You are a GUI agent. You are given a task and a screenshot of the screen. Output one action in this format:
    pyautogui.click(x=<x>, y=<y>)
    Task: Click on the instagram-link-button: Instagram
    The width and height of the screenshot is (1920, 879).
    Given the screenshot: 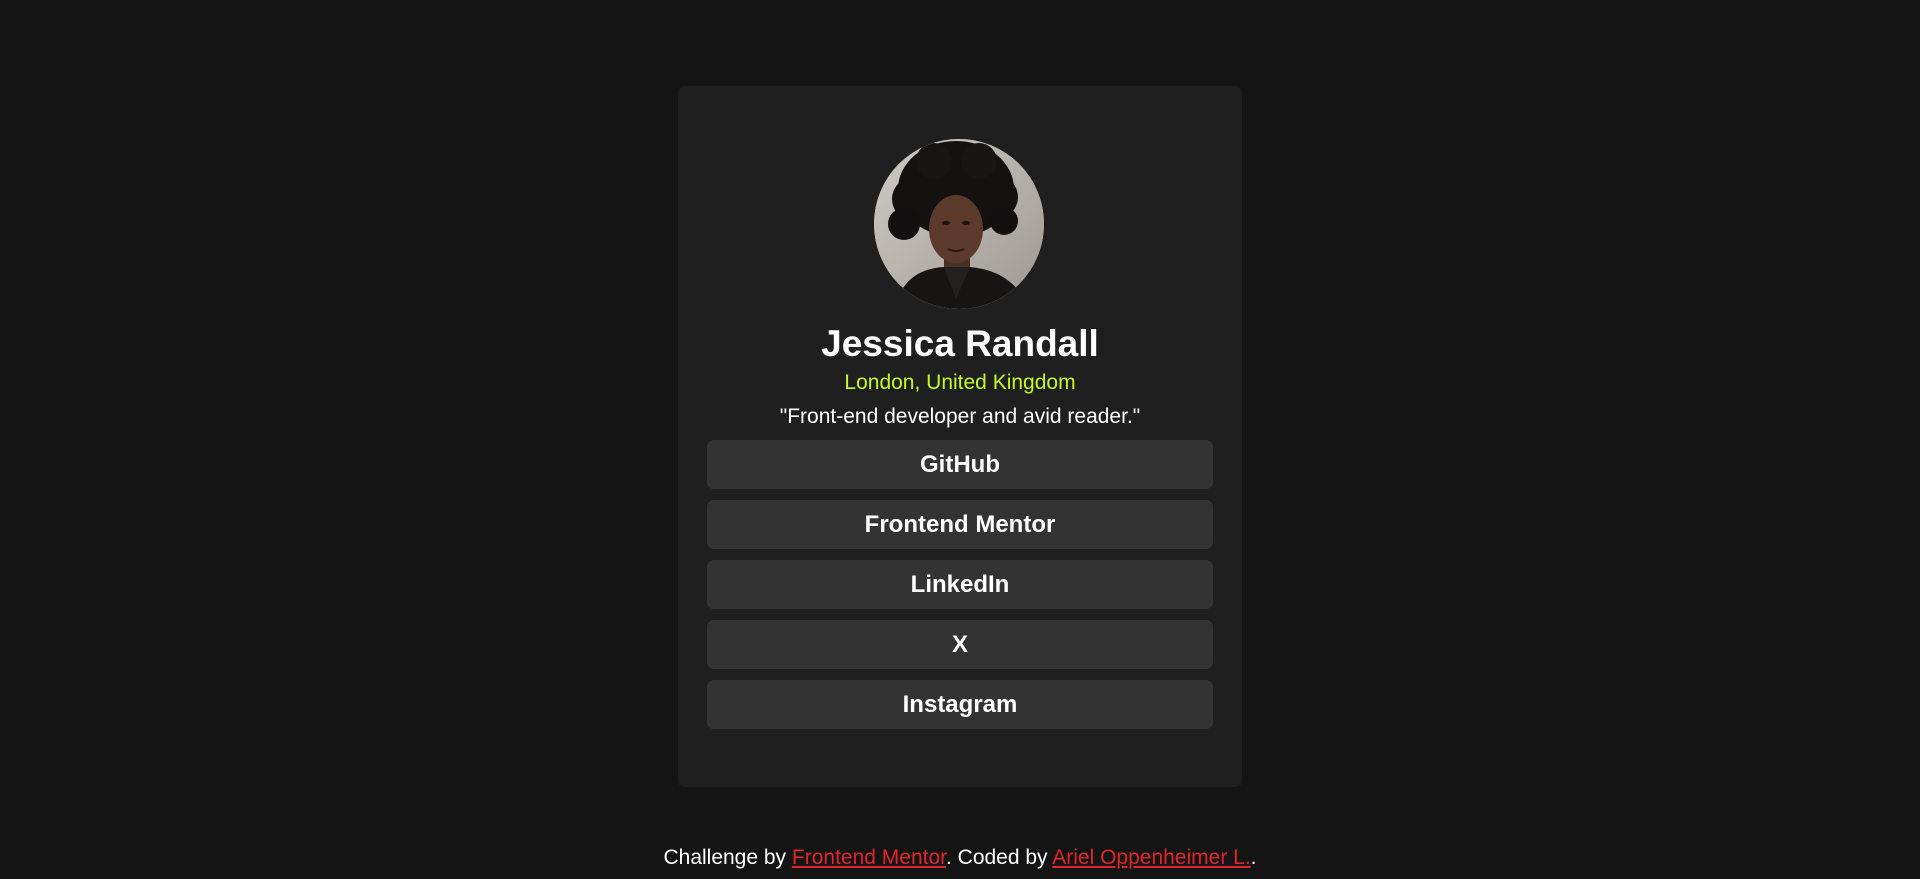 What is the action you would take?
    pyautogui.click(x=960, y=704)
    